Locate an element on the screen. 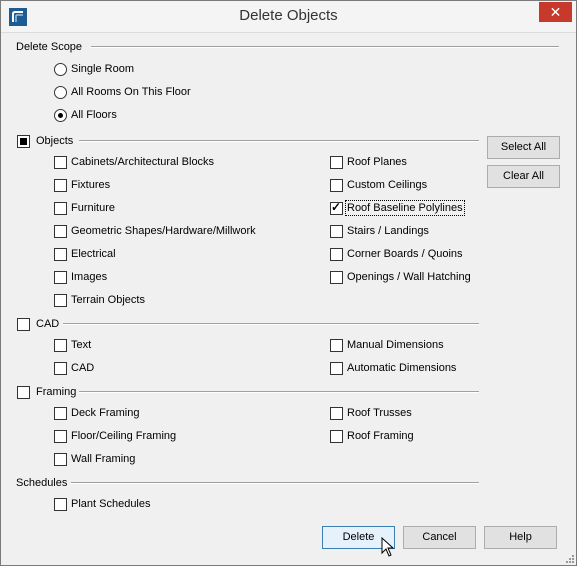  select-all-button: Select All is located at coordinates (523, 147).